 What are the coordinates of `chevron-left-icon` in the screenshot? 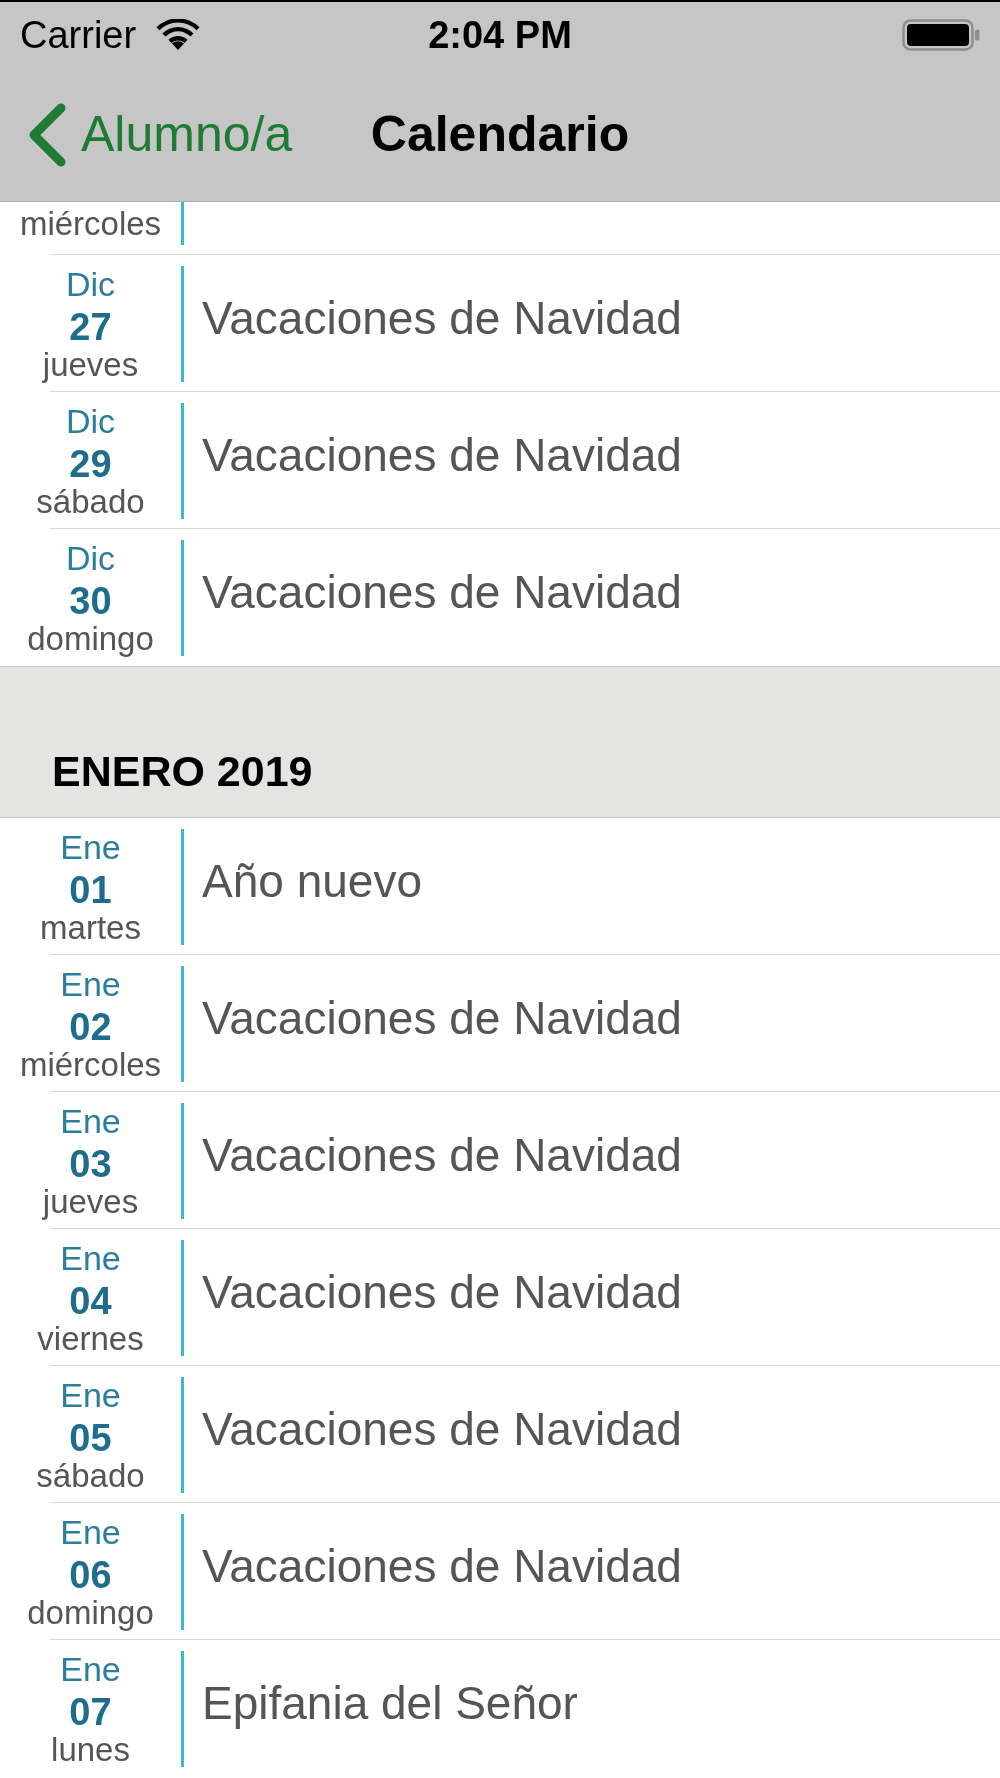 It's located at (47, 134).